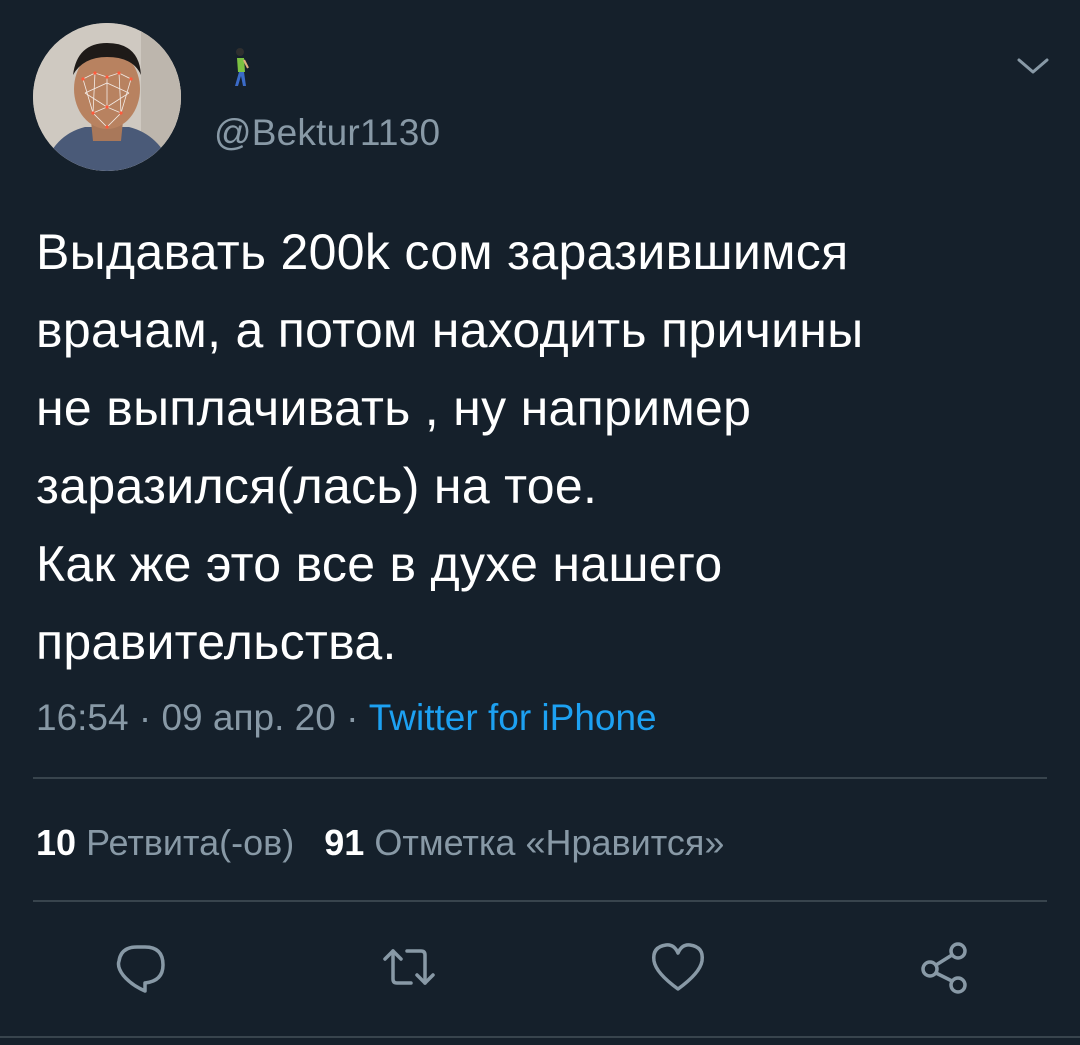 The height and width of the screenshot is (1045, 1080). What do you see at coordinates (56, 842) in the screenshot?
I see `retweets-count: 10` at bounding box center [56, 842].